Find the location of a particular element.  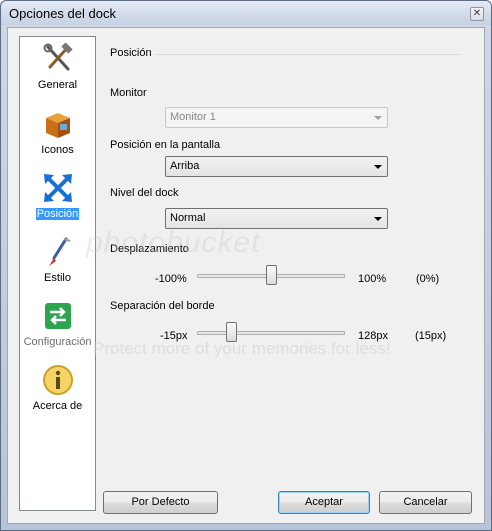

info-icon is located at coordinates (58, 380).